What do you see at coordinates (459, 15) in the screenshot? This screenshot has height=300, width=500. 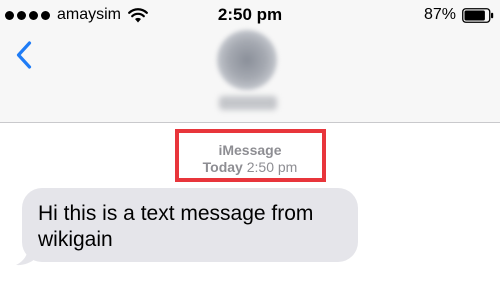 I see `status-right: 87%` at bounding box center [459, 15].